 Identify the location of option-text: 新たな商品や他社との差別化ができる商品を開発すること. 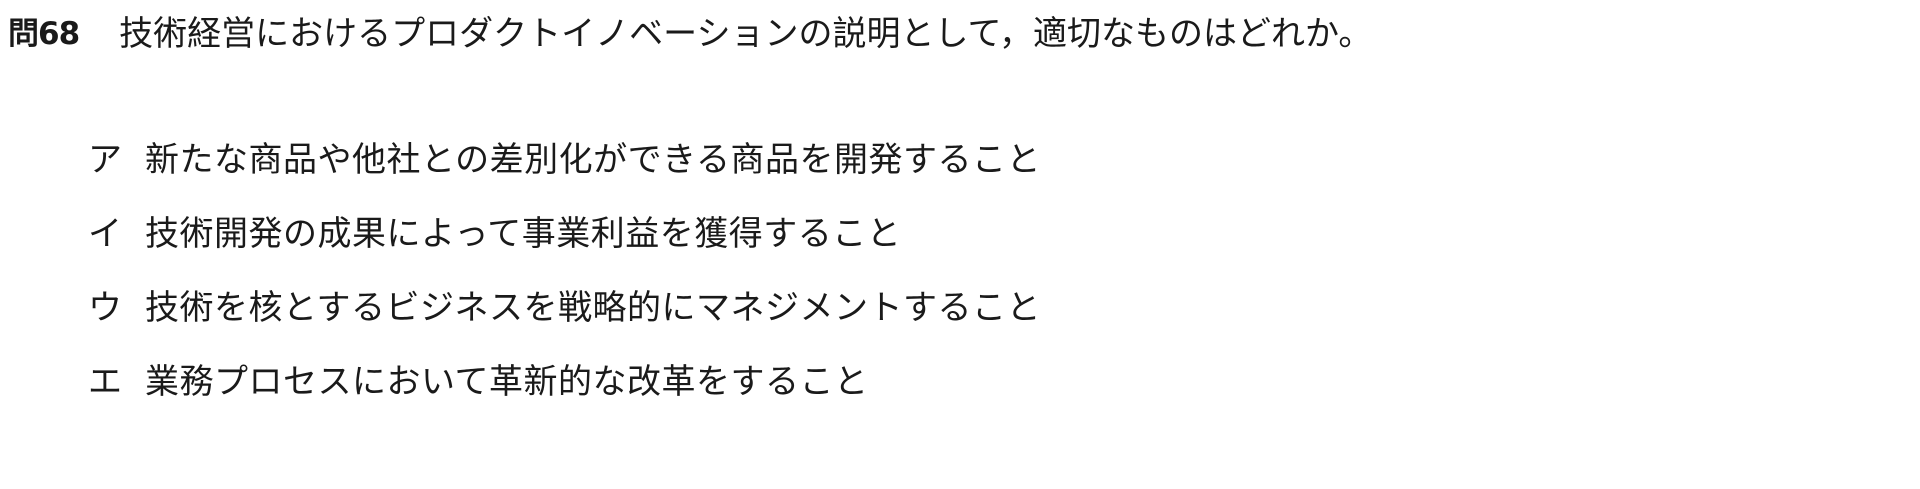
(593, 159).